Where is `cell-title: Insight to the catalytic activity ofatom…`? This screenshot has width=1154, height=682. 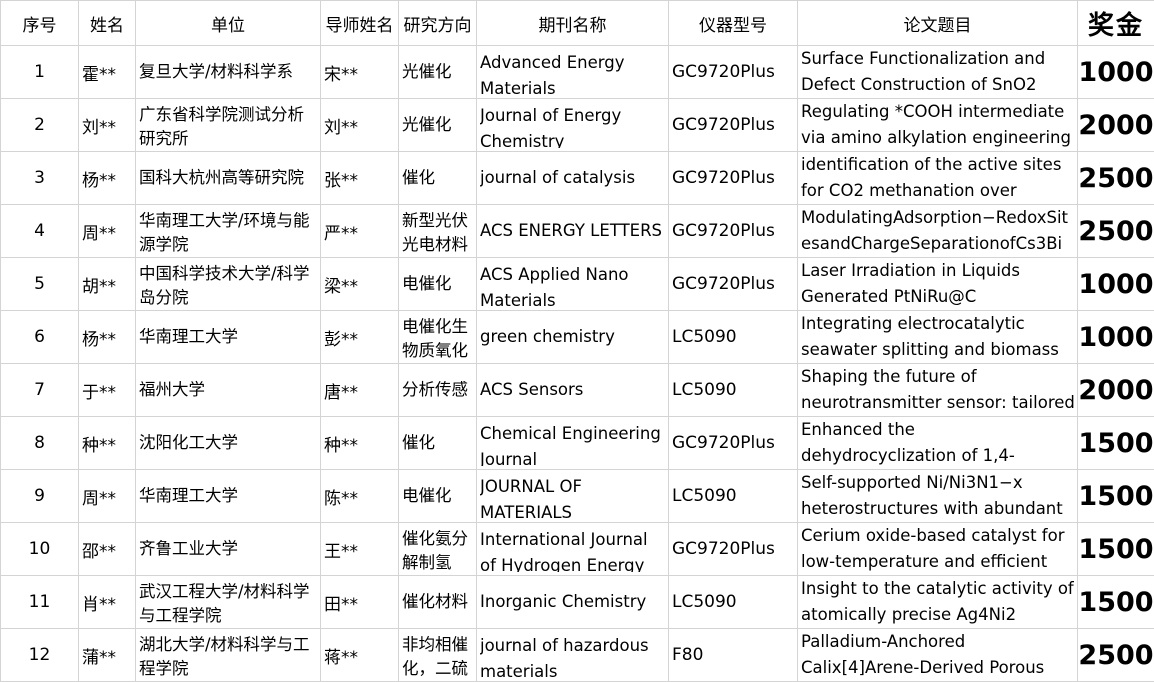 cell-title: Insight to the catalytic activity ofatom… is located at coordinates (938, 602).